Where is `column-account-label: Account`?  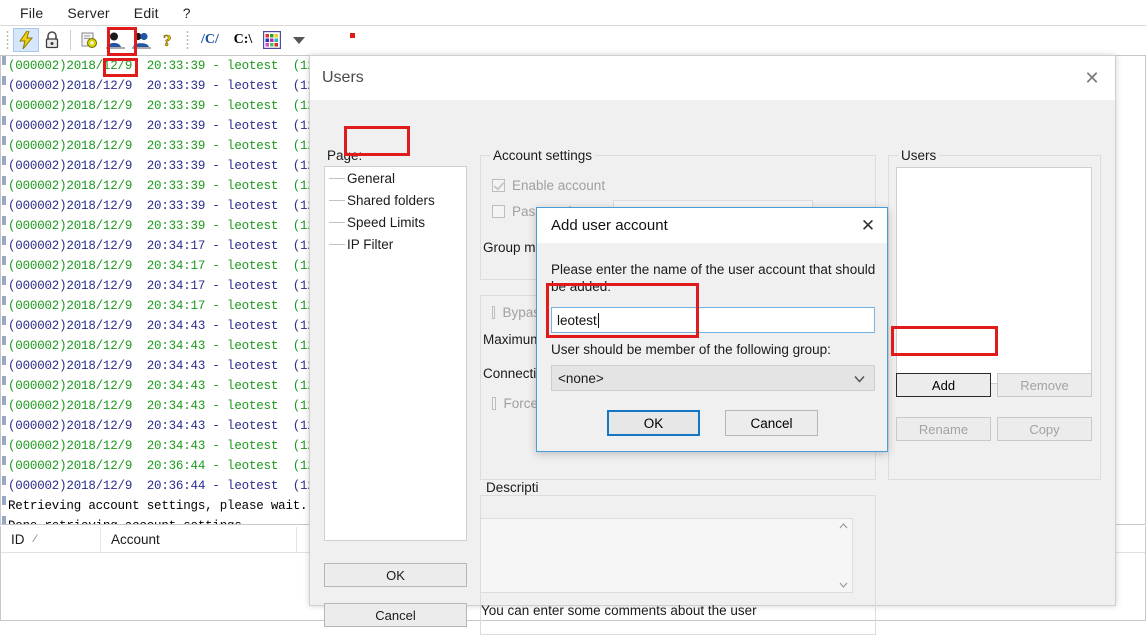 column-account-label: Account is located at coordinates (135, 539).